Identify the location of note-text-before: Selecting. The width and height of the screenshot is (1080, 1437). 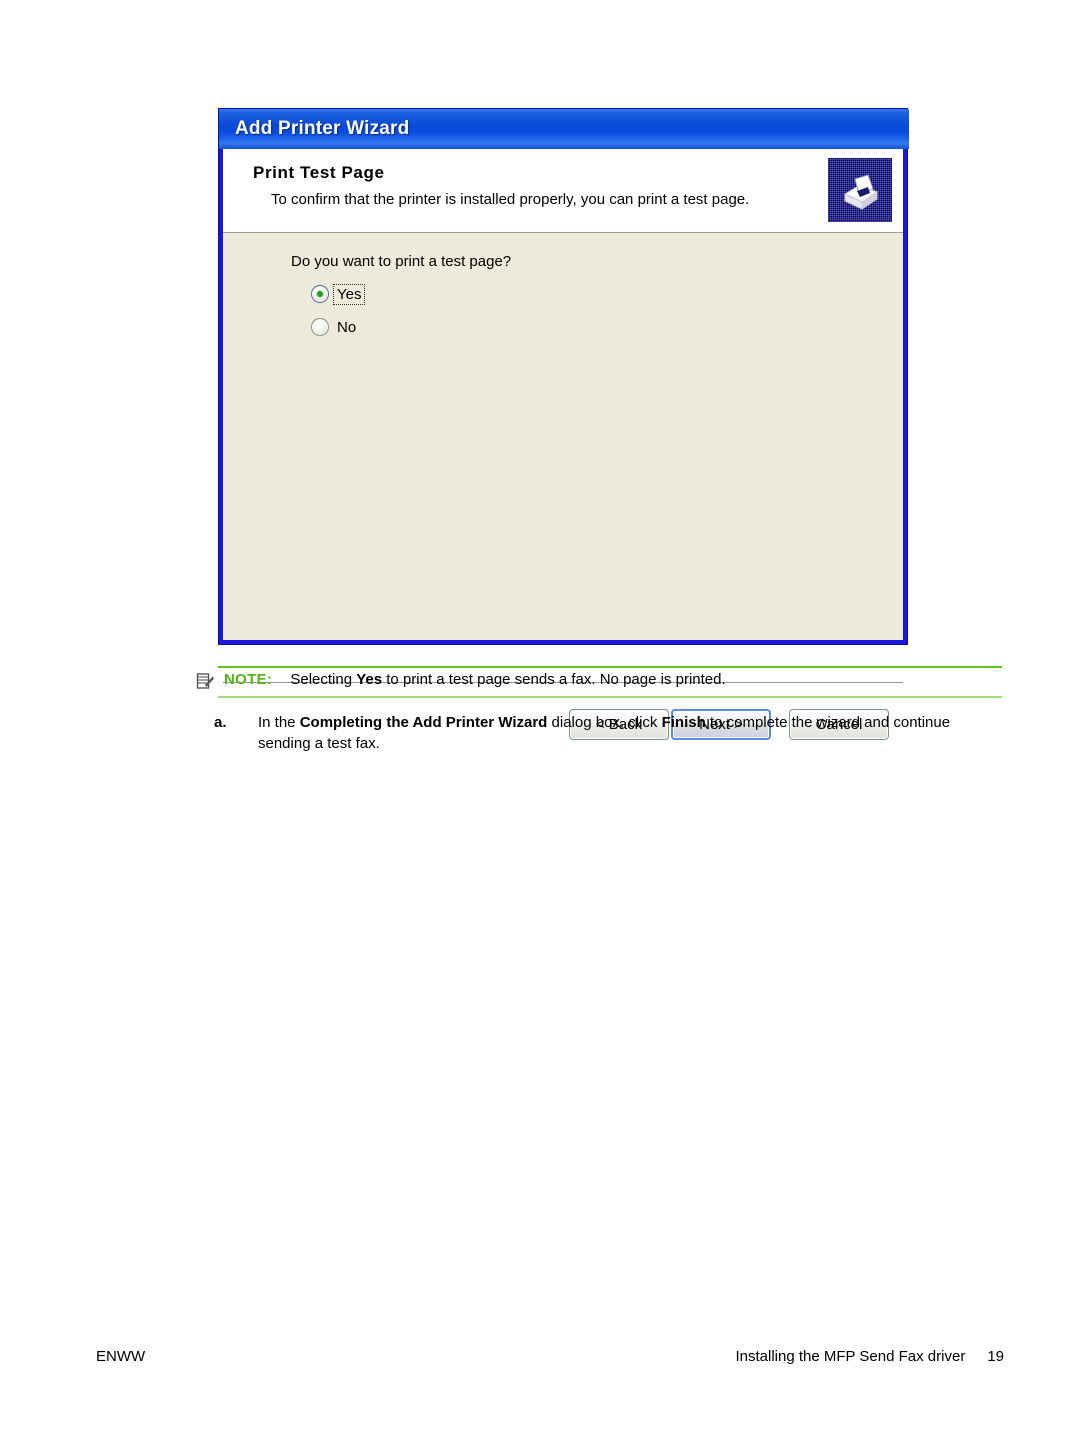
(323, 679).